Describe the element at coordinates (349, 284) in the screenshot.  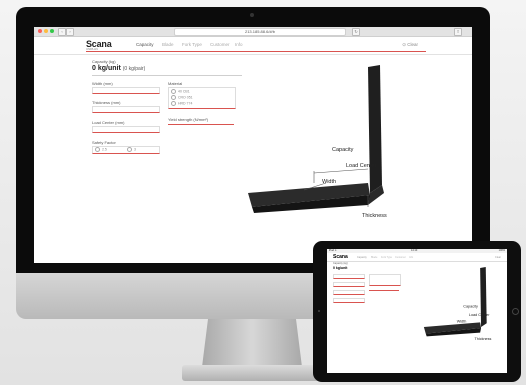
I see `ipad-thickness-input` at that location.